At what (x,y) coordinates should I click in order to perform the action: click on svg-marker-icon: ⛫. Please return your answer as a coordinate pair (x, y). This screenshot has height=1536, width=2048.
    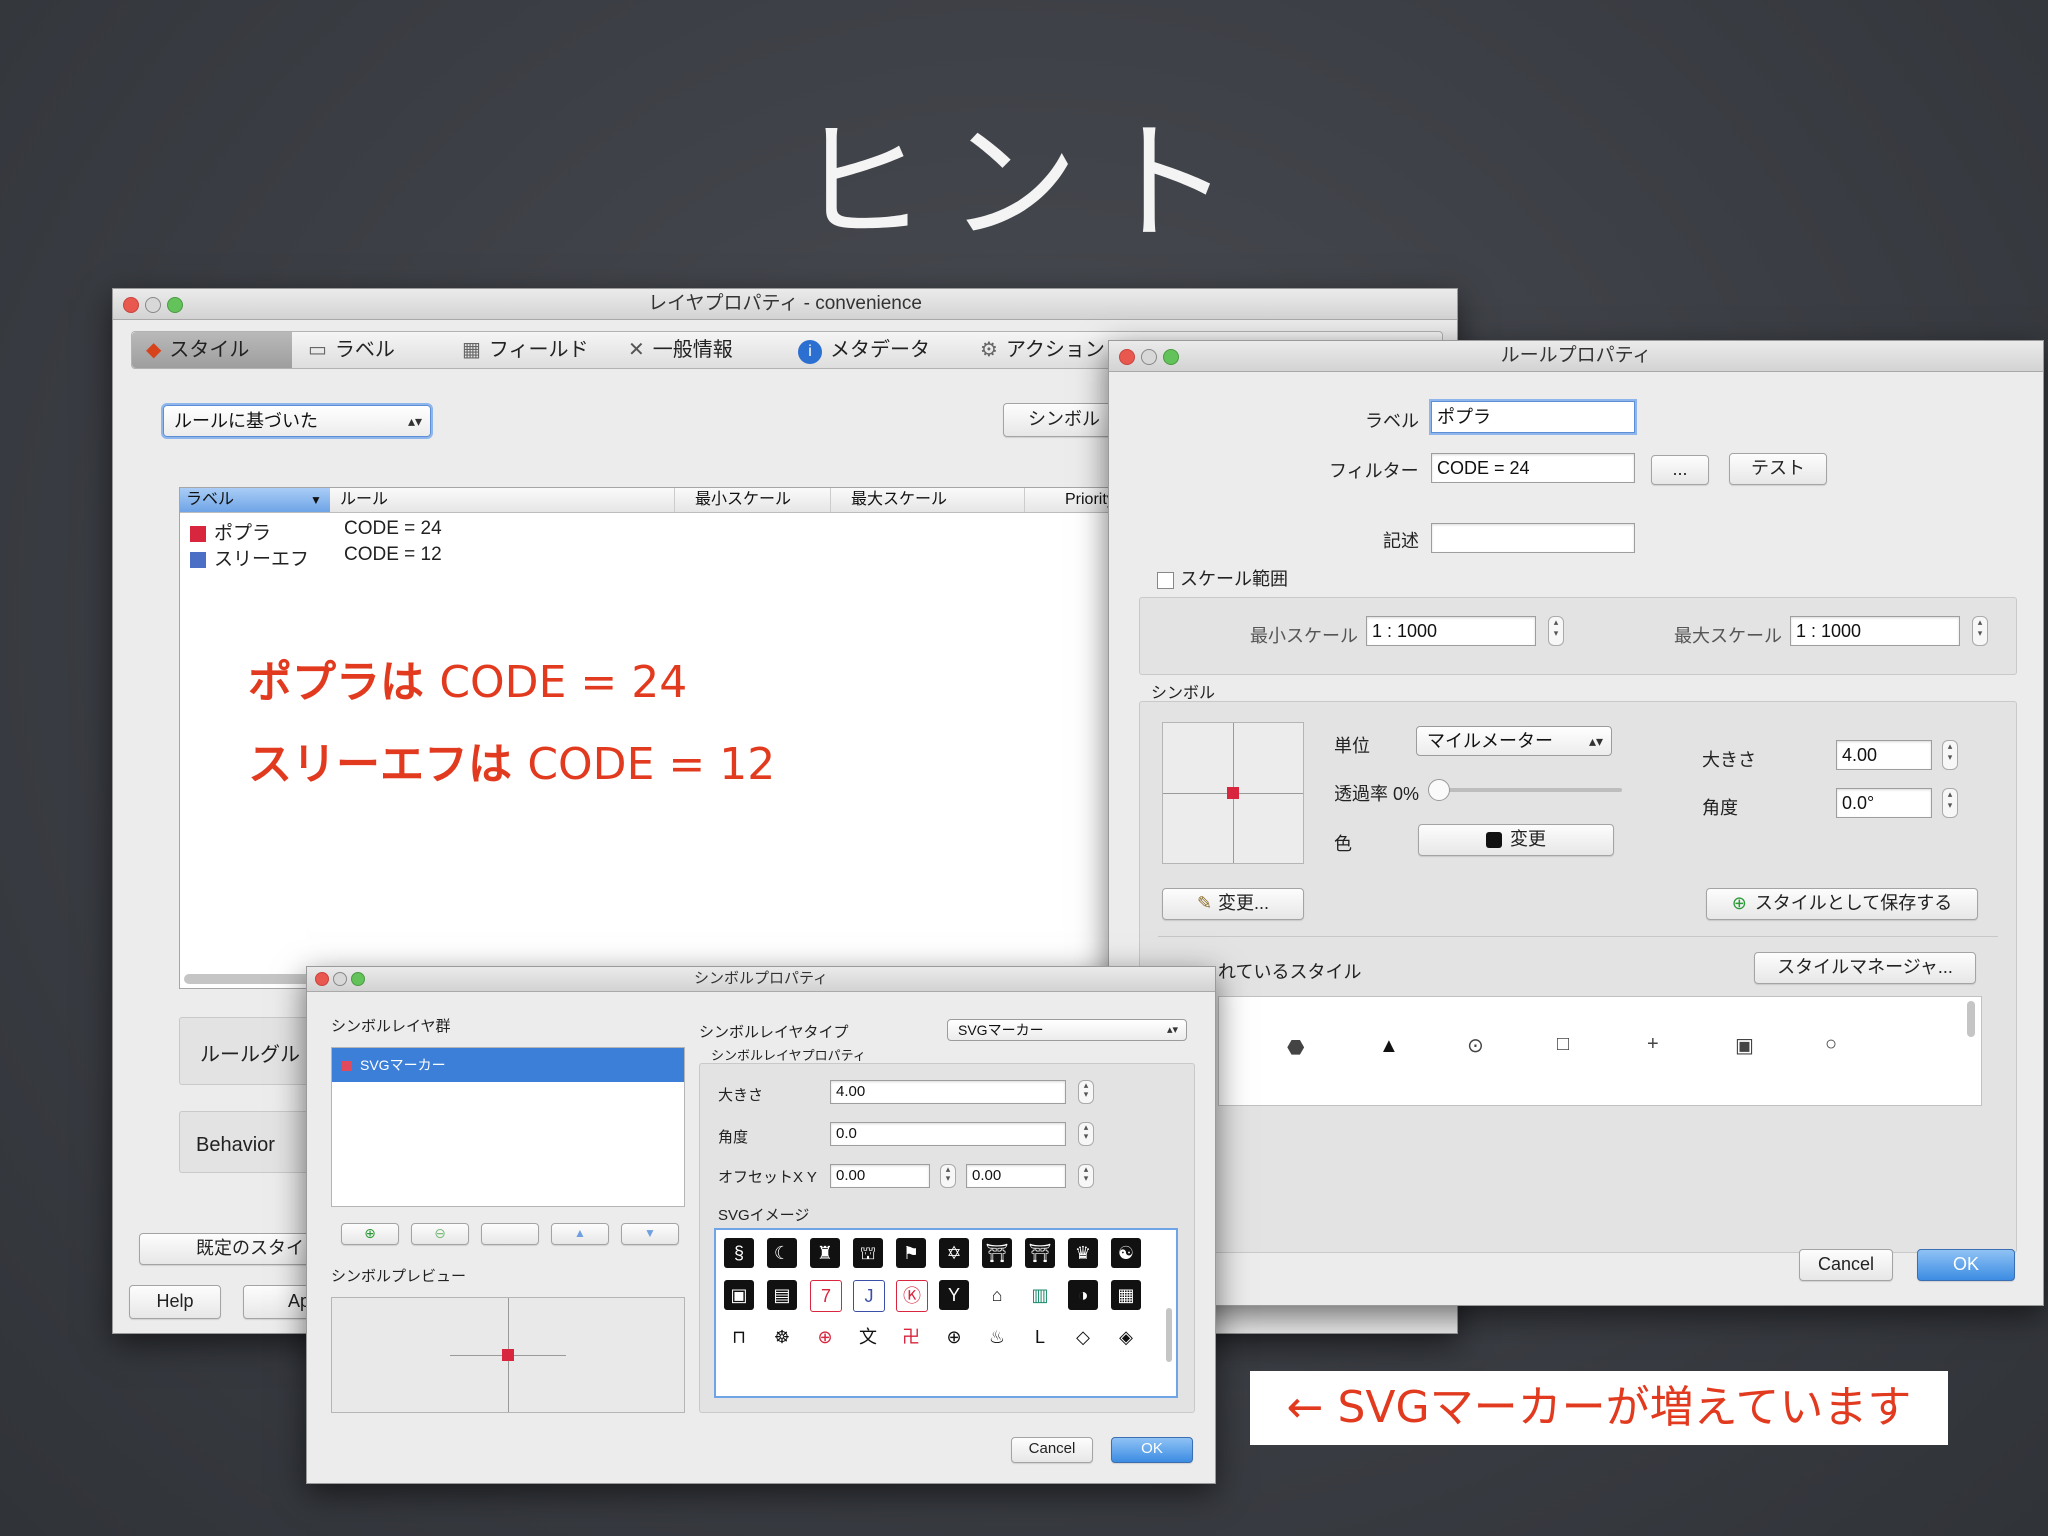
    Looking at the image, I should click on (868, 1253).